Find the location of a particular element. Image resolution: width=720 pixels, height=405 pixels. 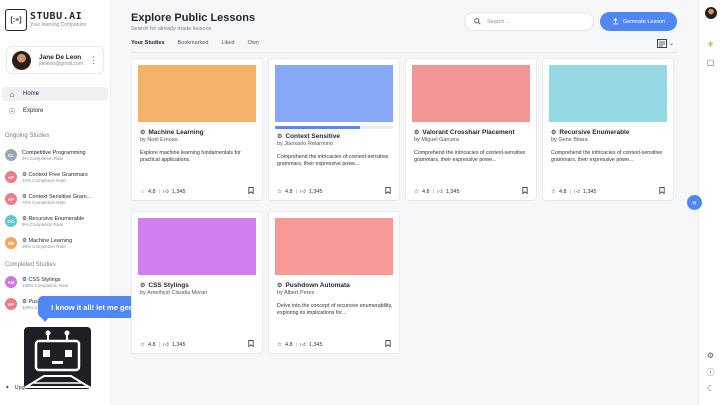

app-tagline: Your learning Companion is located at coordinates (58, 24).